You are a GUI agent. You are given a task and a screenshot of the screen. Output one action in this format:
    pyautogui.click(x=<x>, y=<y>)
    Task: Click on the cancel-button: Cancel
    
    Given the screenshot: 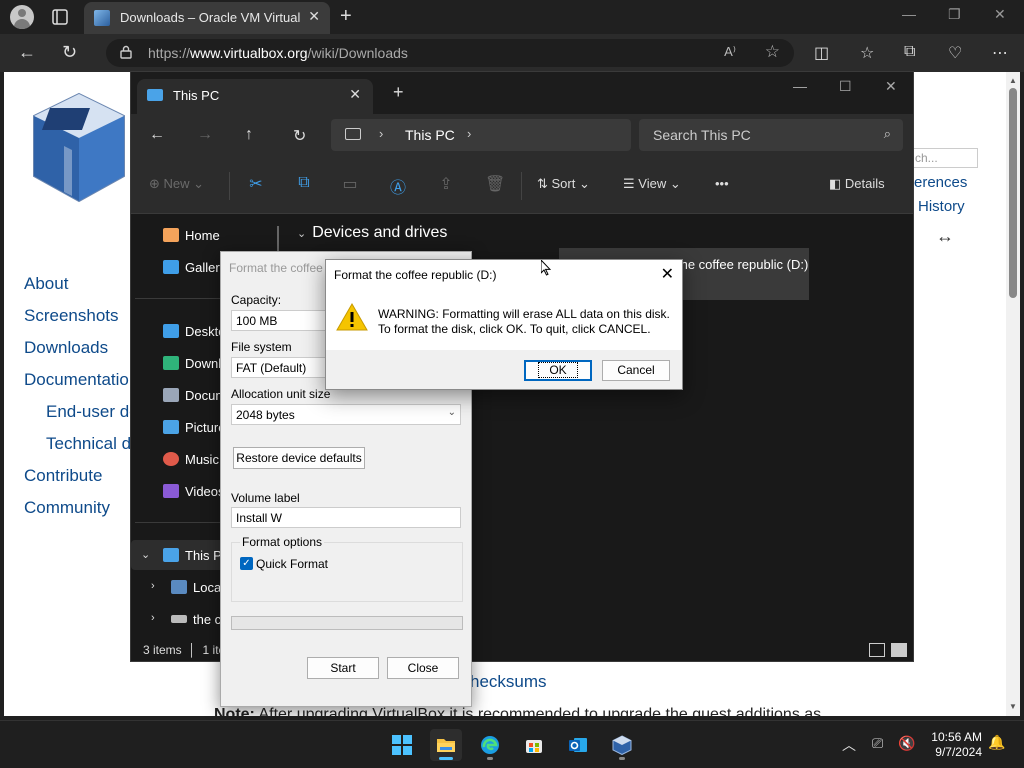 What is the action you would take?
    pyautogui.click(x=636, y=370)
    